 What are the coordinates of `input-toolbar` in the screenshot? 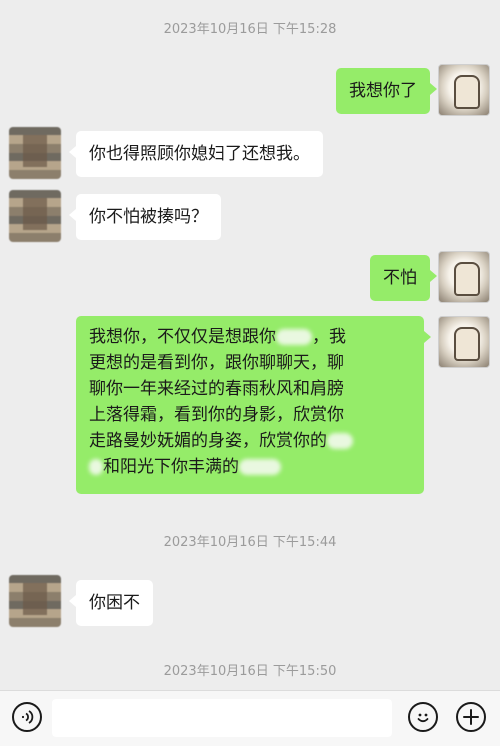 It's located at (250, 718).